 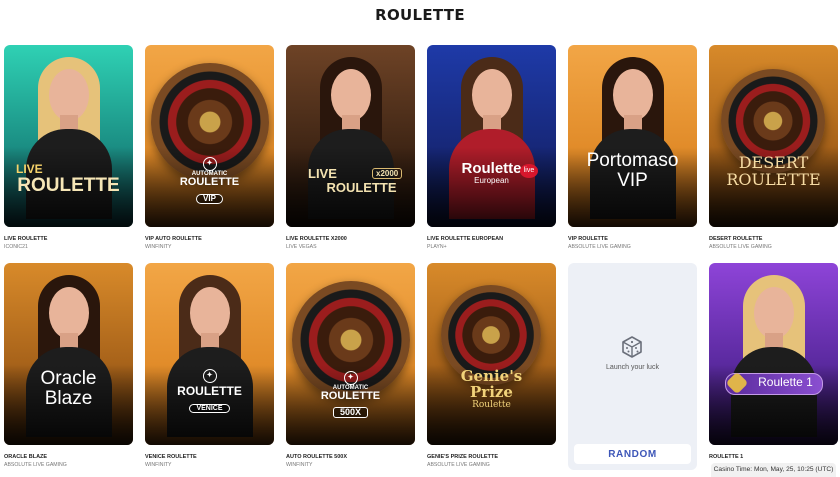 What do you see at coordinates (491, 457) in the screenshot?
I see `game-name: GENIE'S PRIZE ROULETTE` at bounding box center [491, 457].